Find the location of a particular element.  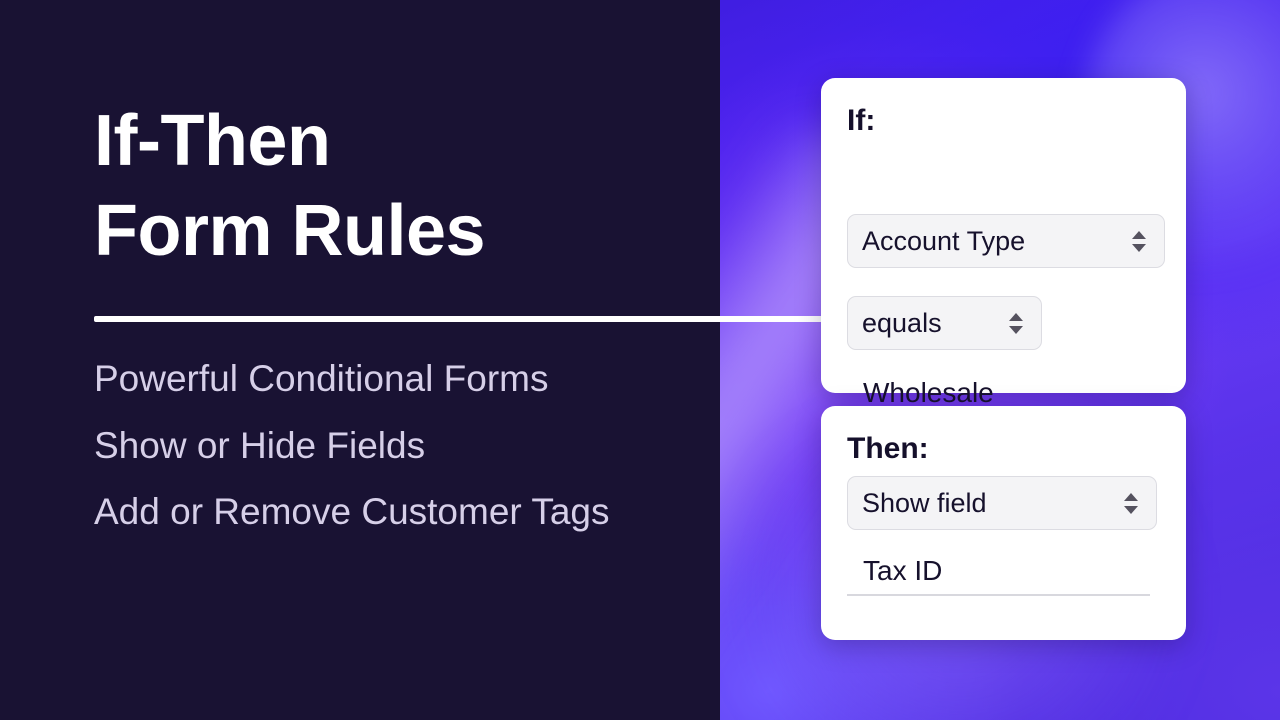

then-target-input-value: Tax ID is located at coordinates (903, 570).